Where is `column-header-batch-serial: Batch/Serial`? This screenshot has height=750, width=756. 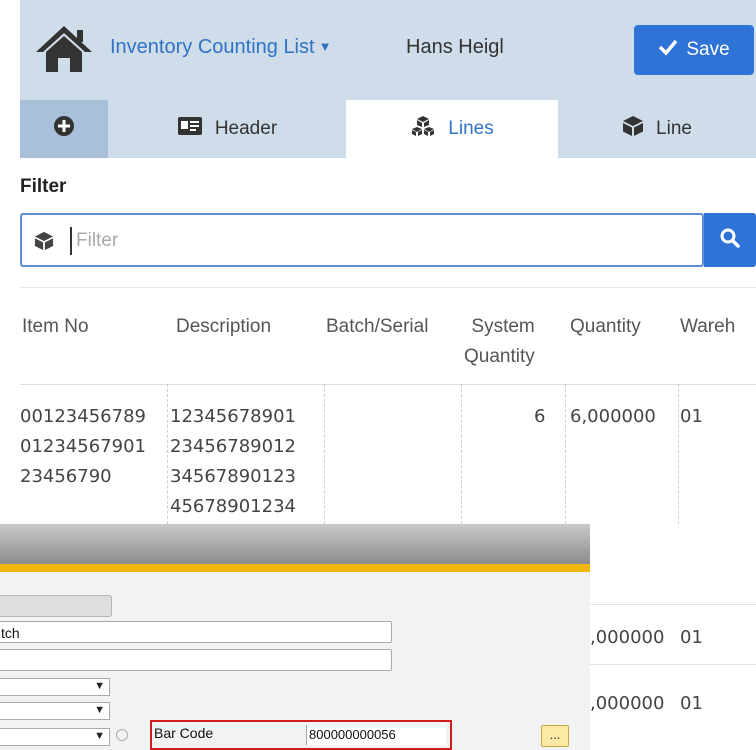
column-header-batch-serial: Batch/Serial is located at coordinates (377, 327).